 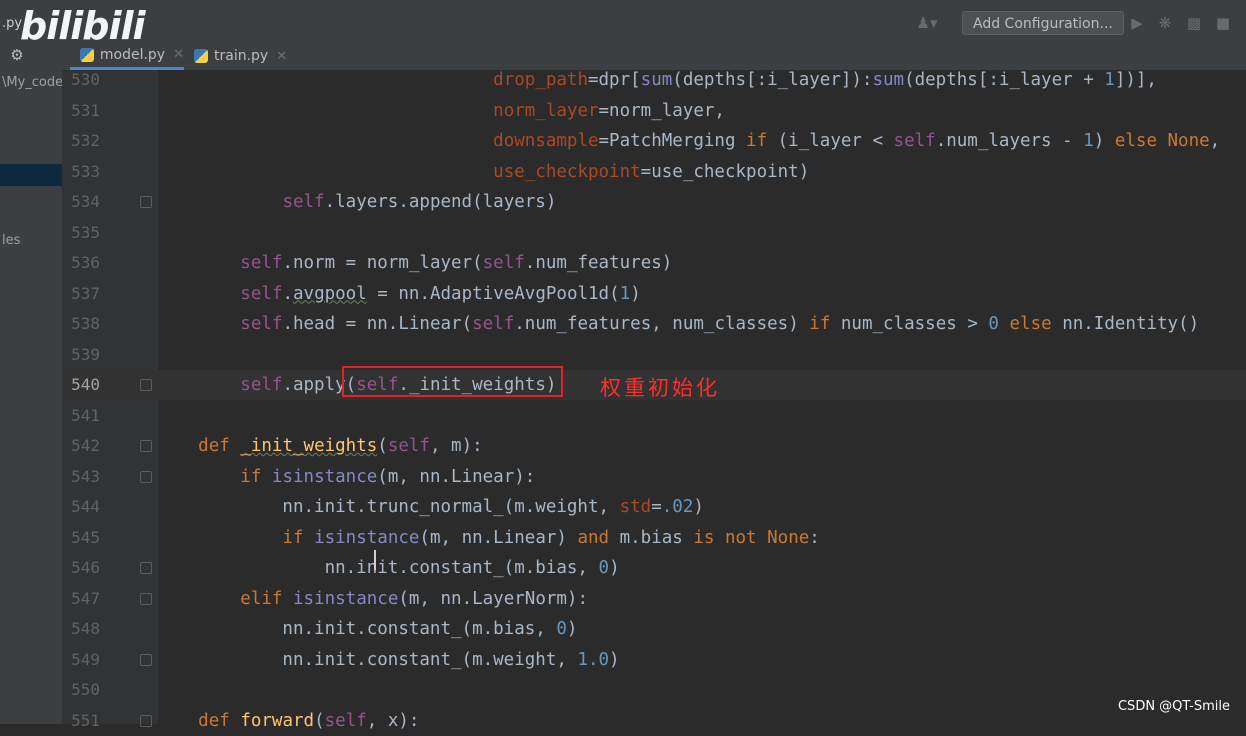 I want to click on line-number: 551, so click(x=85, y=720).